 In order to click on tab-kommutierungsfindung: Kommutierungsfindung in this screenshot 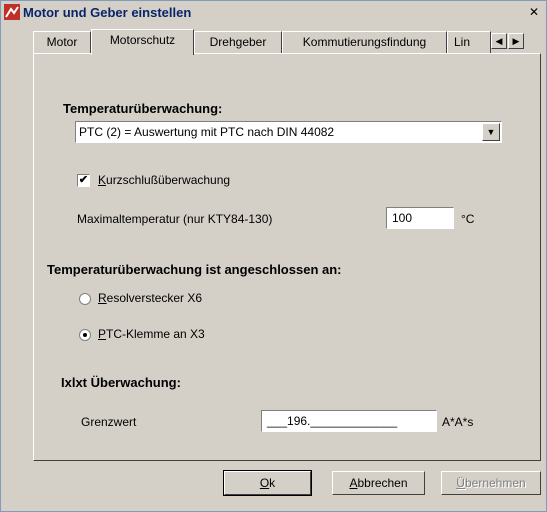, I will do `click(364, 42)`.